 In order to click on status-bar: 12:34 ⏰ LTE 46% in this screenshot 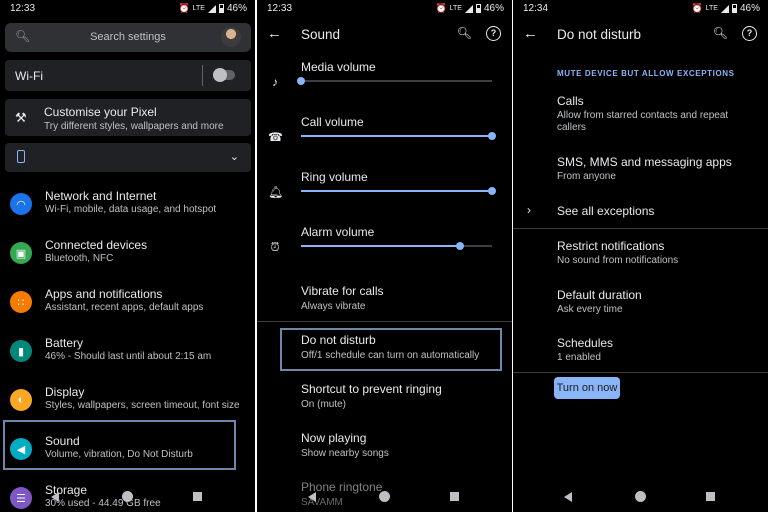, I will do `click(640, 9)`.